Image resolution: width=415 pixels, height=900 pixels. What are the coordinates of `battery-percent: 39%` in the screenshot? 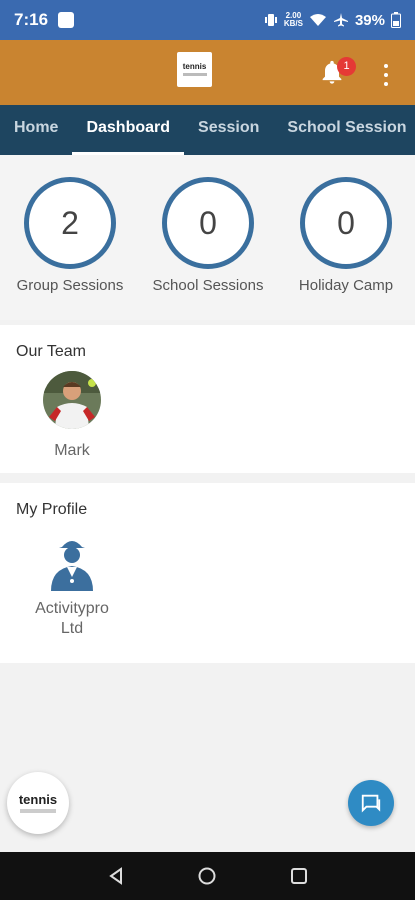 It's located at (369, 20).